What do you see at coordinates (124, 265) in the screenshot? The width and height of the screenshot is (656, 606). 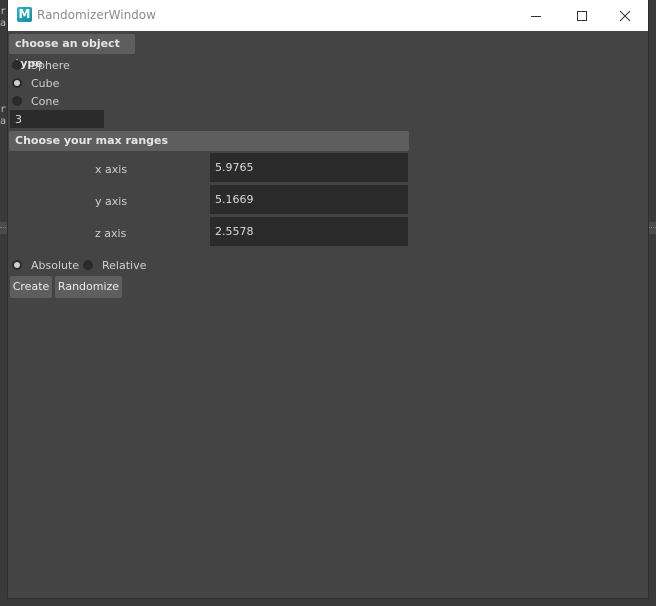 I see `radio-relative-label: Relative` at bounding box center [124, 265].